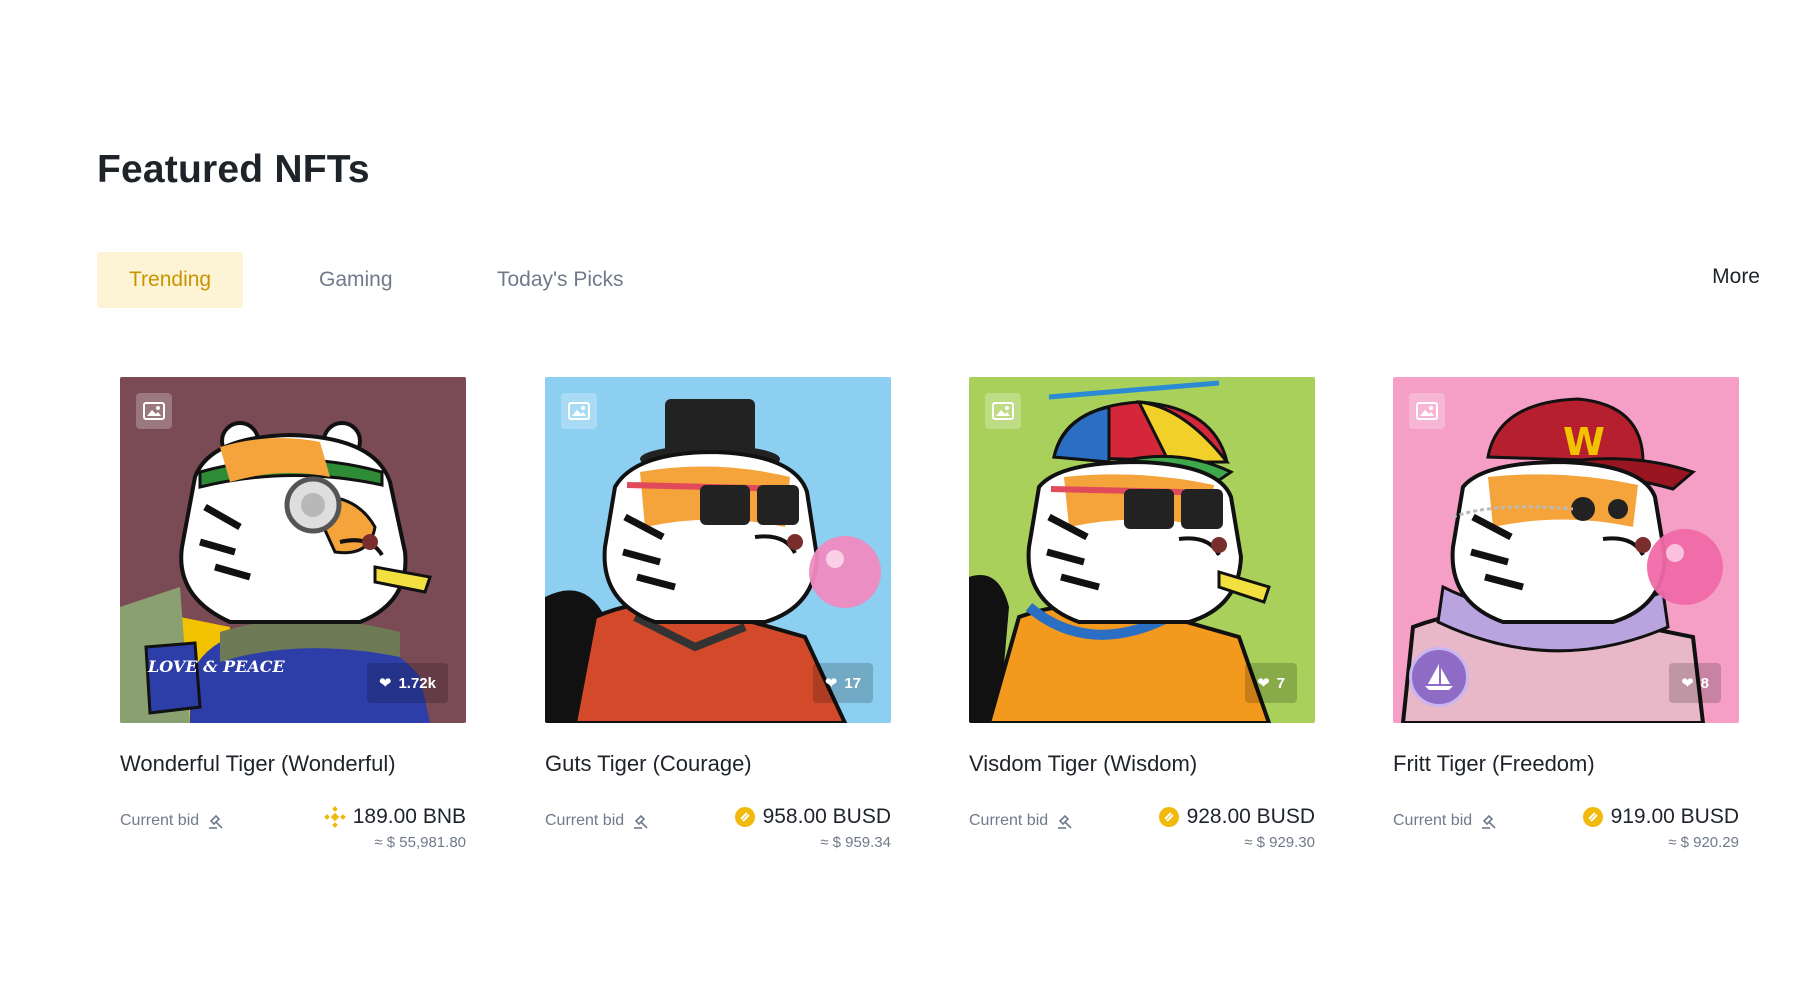  Describe the element at coordinates (334, 817) in the screenshot. I see `bnb-icon` at that location.